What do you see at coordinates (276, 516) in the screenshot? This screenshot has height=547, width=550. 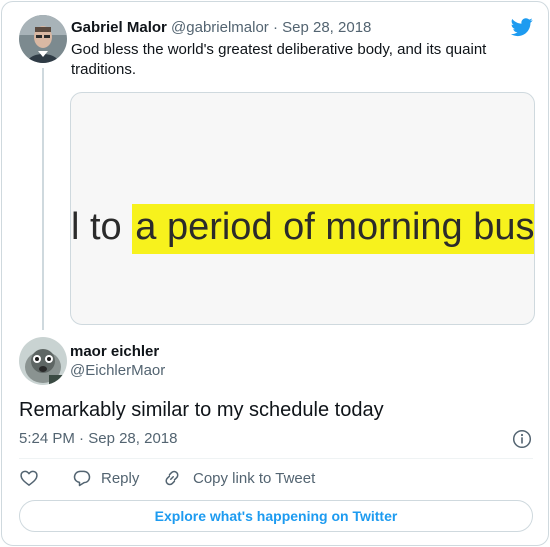 I see `explore-twitter-button: Explore what's happening on Twitter` at bounding box center [276, 516].